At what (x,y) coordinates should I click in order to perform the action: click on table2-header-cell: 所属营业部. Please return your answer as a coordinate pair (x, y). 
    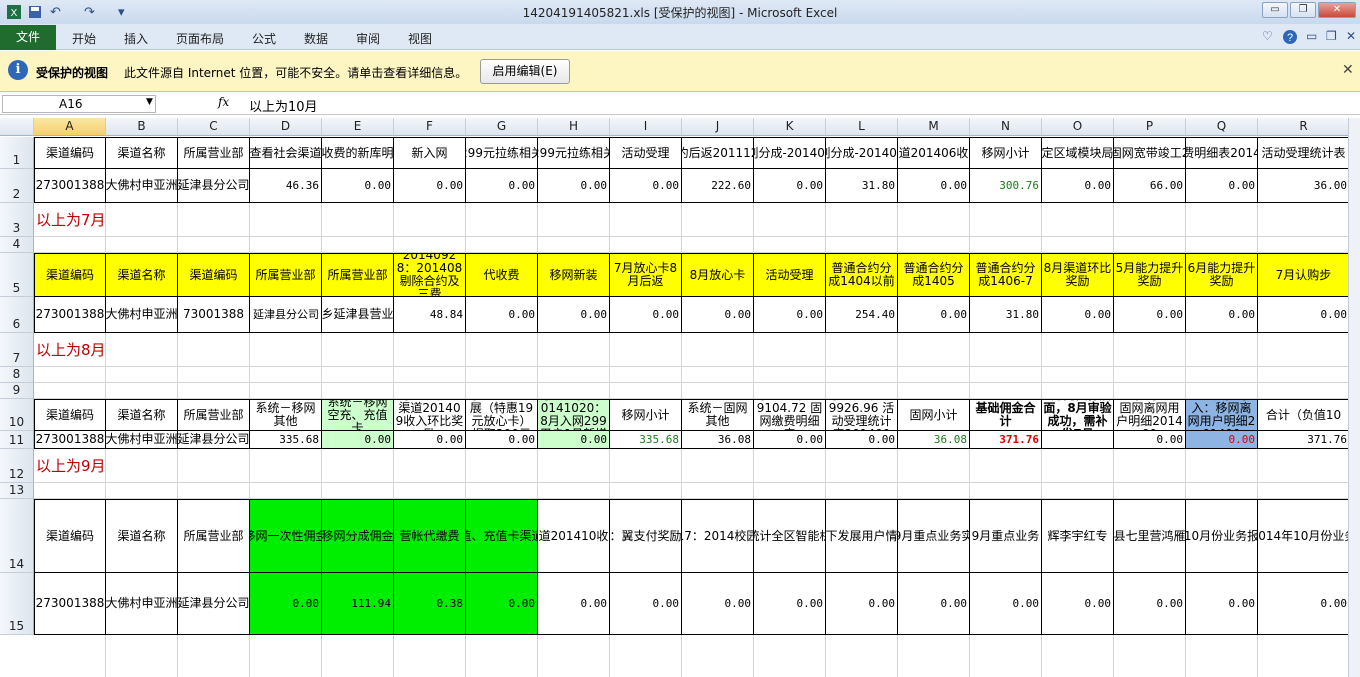
    Looking at the image, I should click on (286, 275).